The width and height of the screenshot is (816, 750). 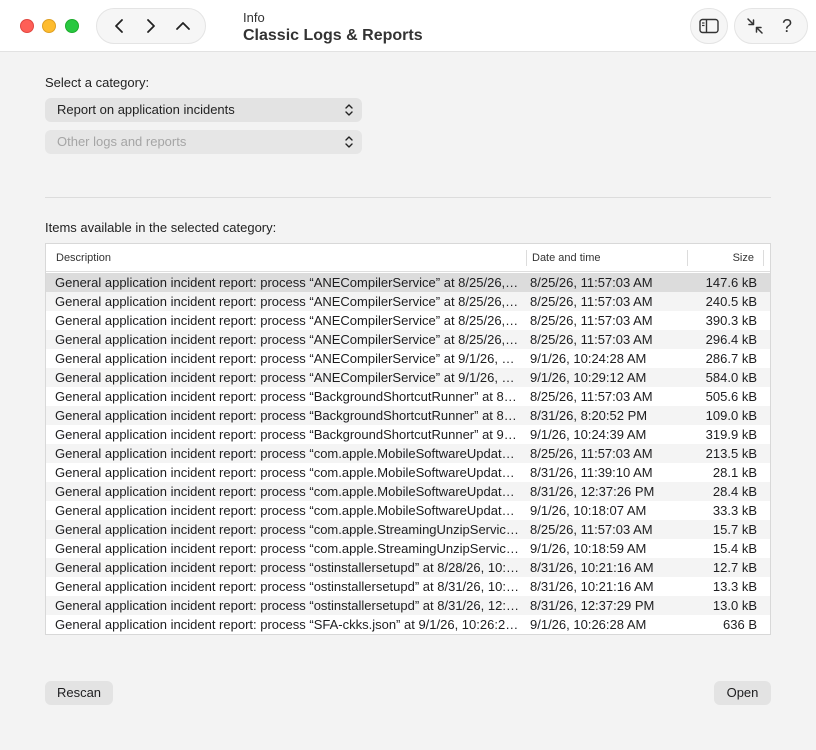 I want to click on close-window-button, so click(x=27, y=26).